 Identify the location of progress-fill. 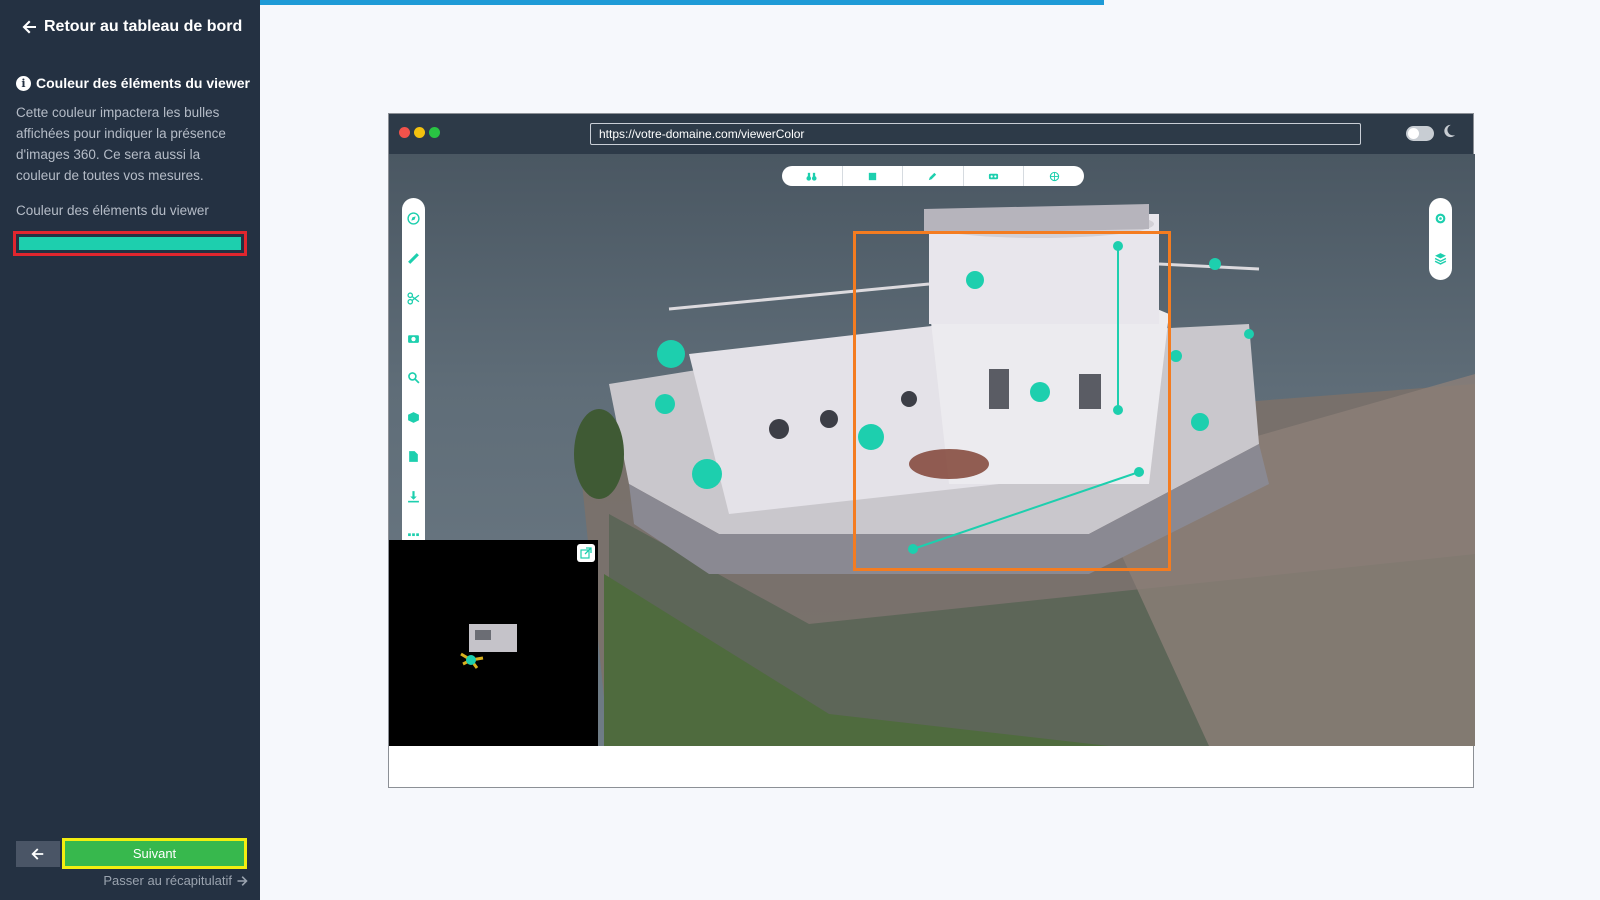
(682, 2).